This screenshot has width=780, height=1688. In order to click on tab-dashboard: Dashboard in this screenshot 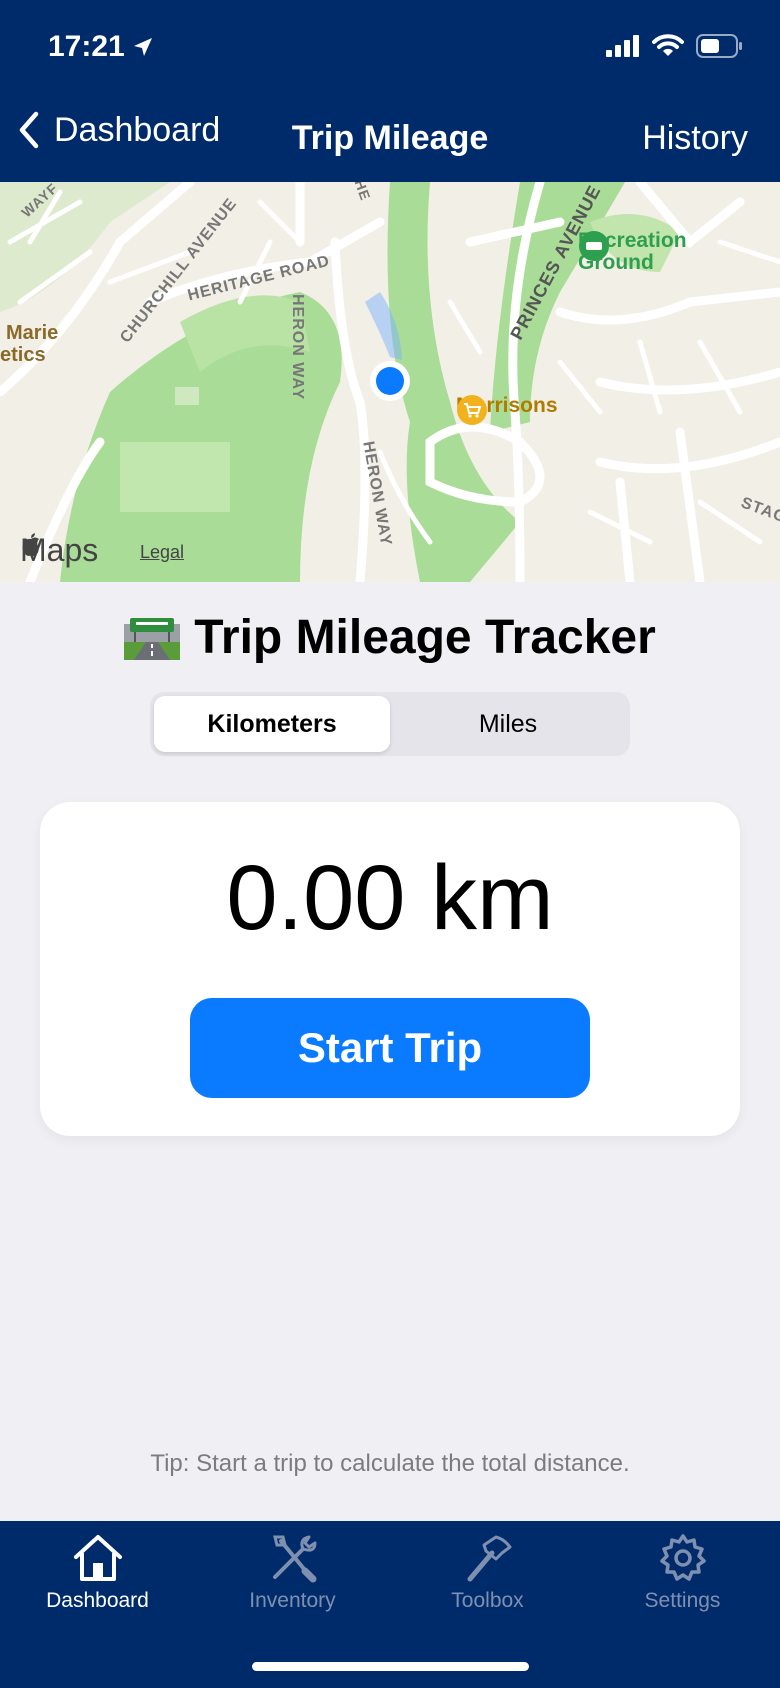, I will do `click(97, 1572)`.